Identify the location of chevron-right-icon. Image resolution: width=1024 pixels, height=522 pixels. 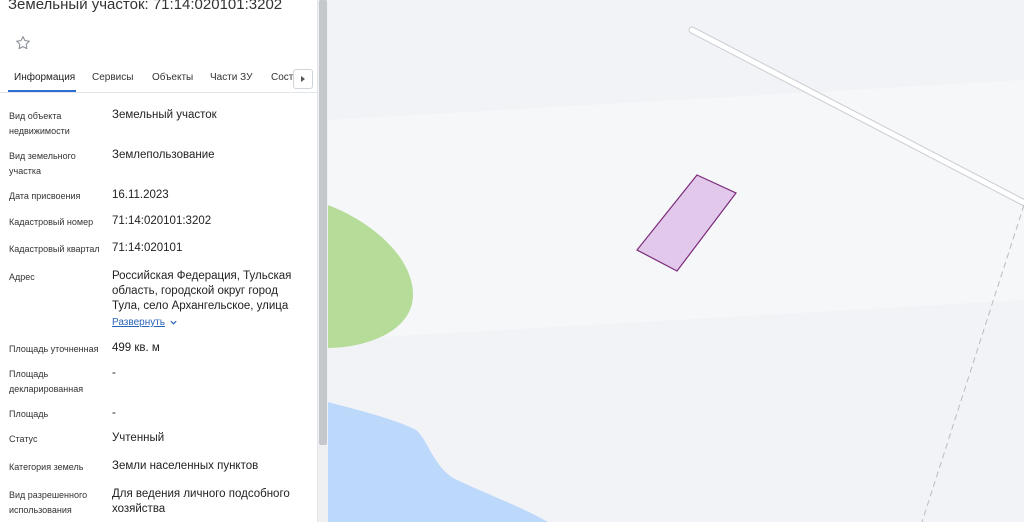
(303, 79).